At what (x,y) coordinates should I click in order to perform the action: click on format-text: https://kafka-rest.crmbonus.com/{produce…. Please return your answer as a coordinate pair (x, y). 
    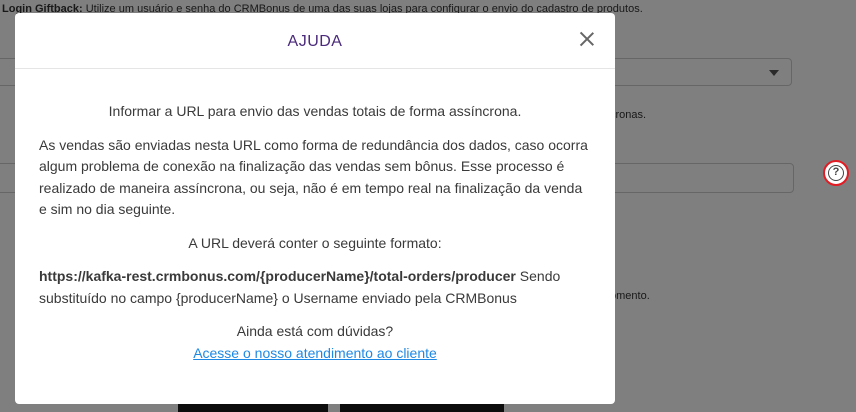
    Looking at the image, I should click on (315, 287).